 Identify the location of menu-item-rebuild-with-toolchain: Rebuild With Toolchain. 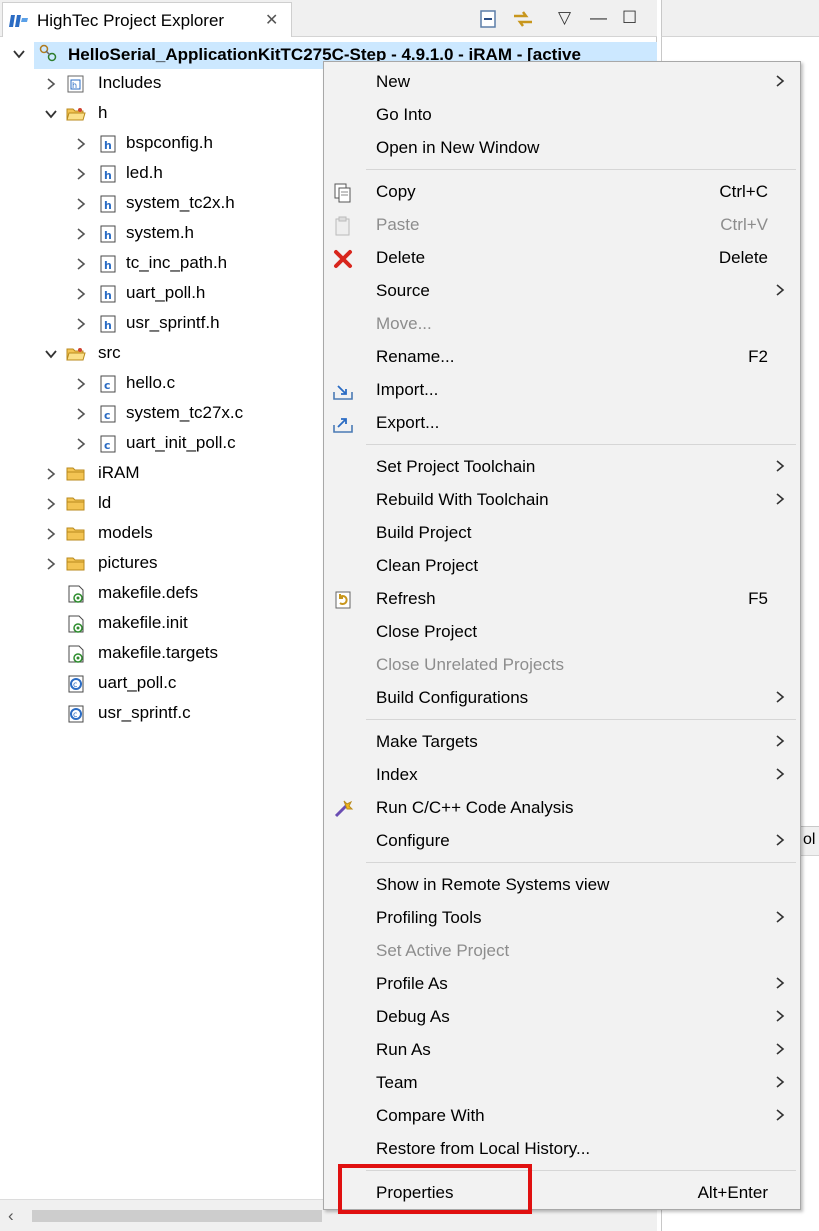
(562, 499).